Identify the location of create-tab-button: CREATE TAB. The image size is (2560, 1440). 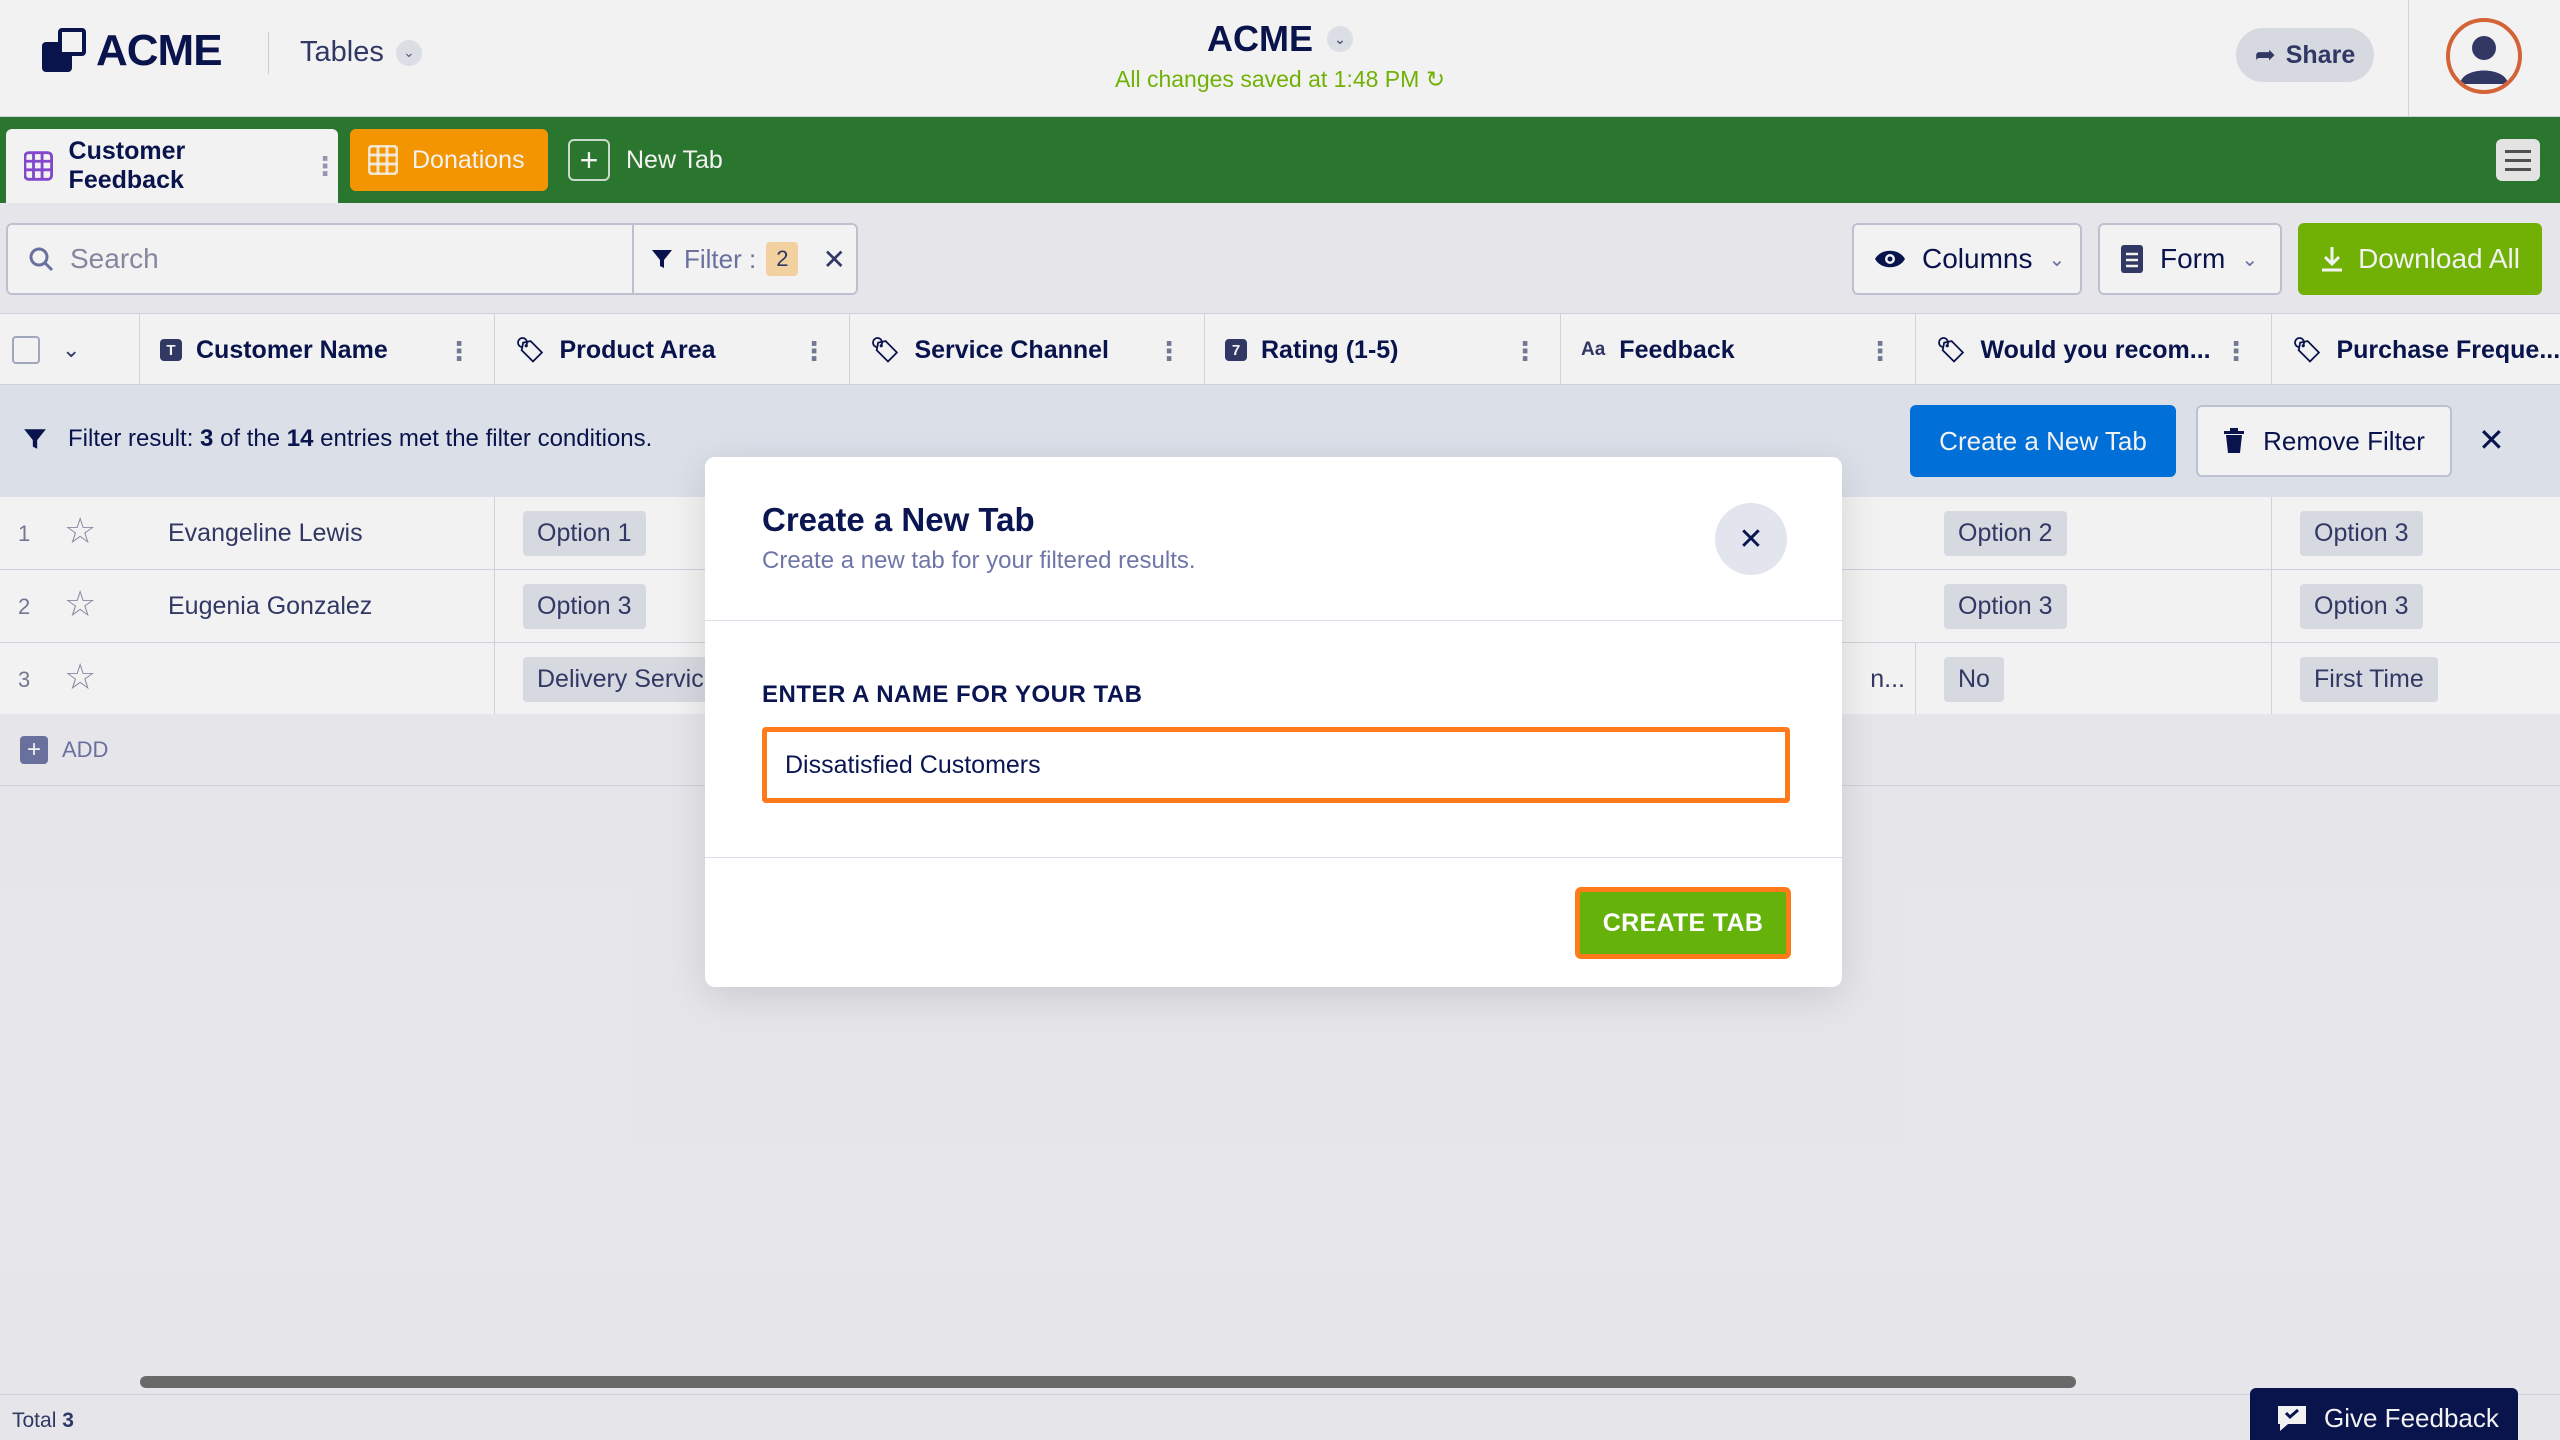
(1683, 923).